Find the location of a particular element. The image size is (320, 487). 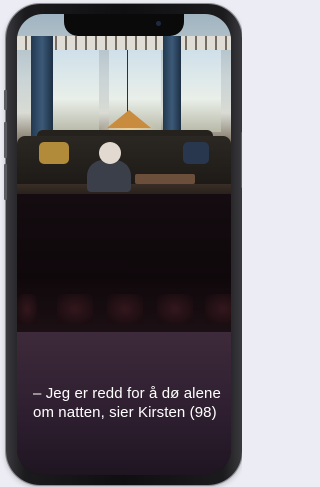

person-head is located at coordinates (110, 153).